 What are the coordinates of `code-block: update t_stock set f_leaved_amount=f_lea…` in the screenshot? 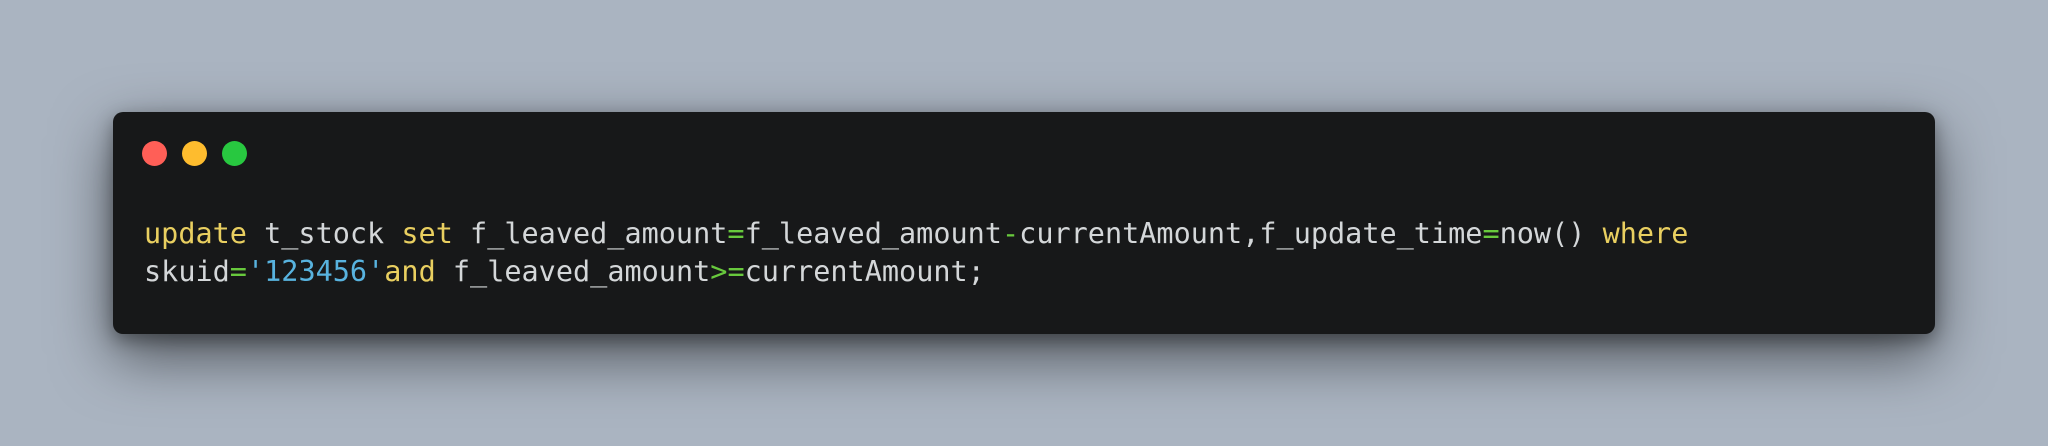 It's located at (1024, 253).